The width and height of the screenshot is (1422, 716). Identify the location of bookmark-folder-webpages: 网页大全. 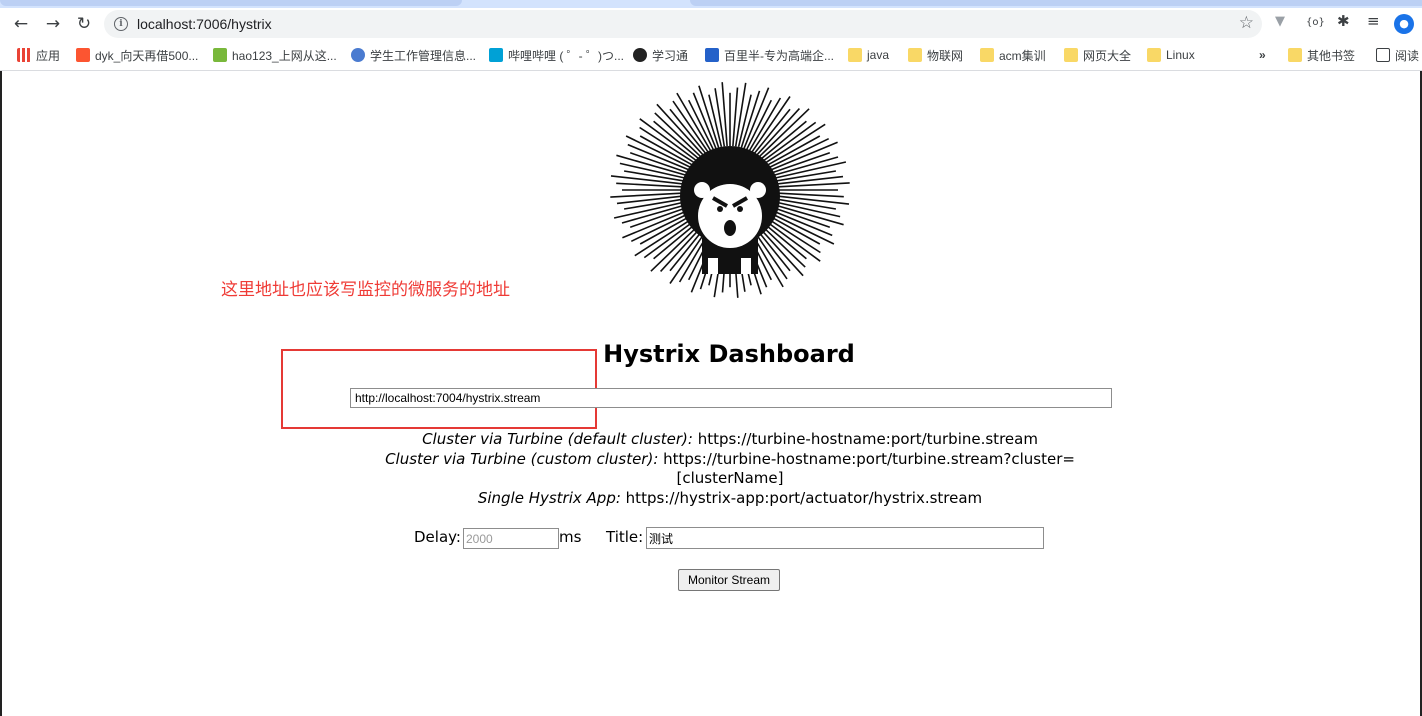
(1097, 55).